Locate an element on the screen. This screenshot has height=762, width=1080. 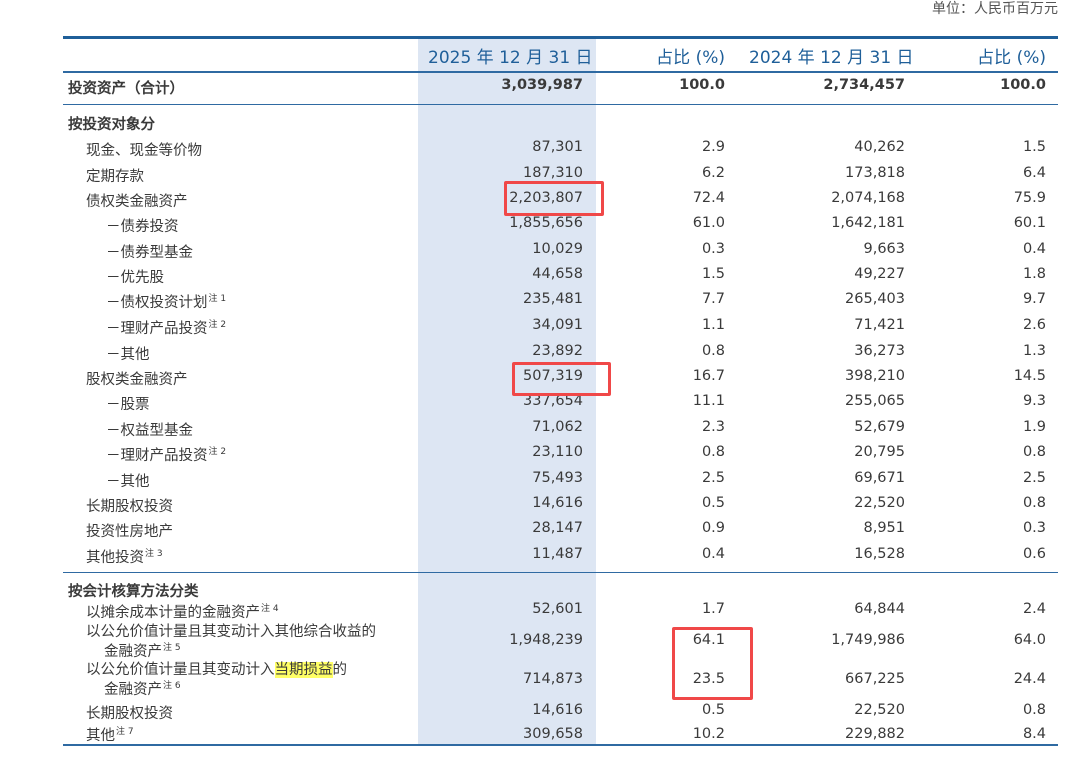
row-label-text: －理财产品投资 is located at coordinates (157, 329).